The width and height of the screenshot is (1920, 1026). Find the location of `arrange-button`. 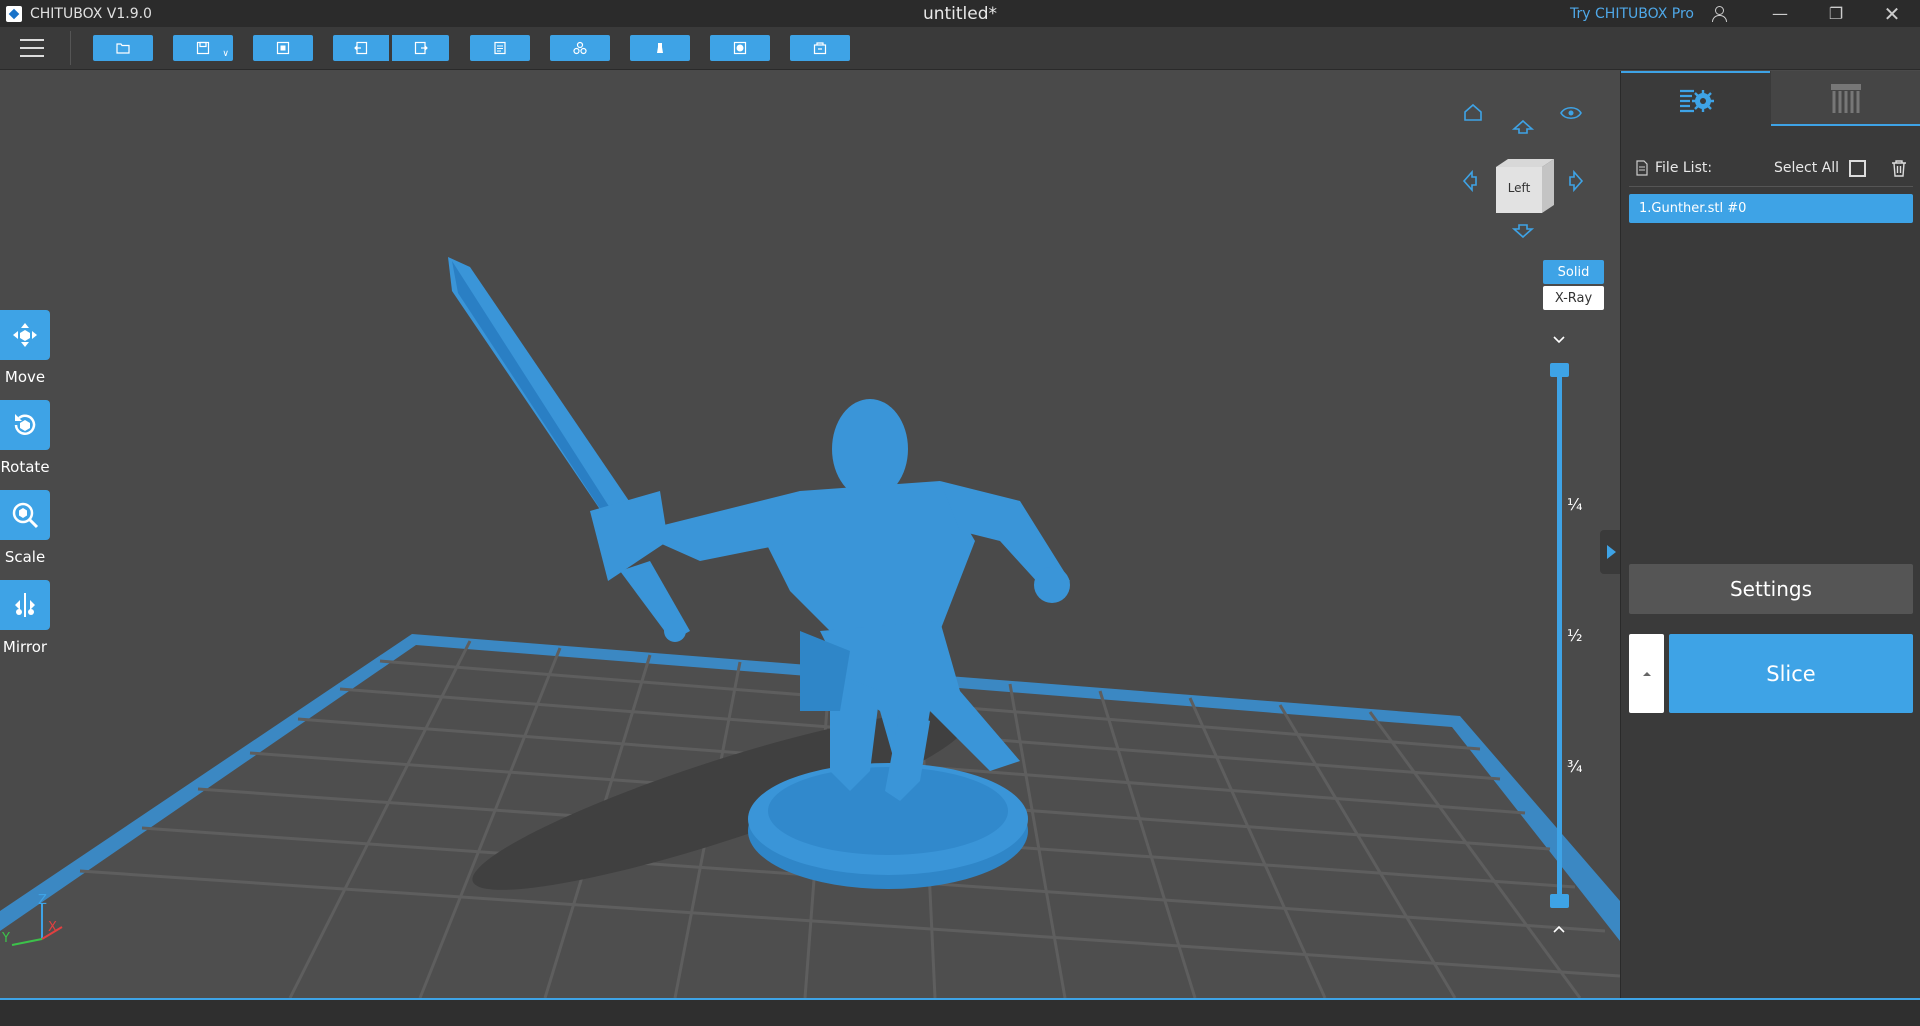

arrange-button is located at coordinates (580, 48).